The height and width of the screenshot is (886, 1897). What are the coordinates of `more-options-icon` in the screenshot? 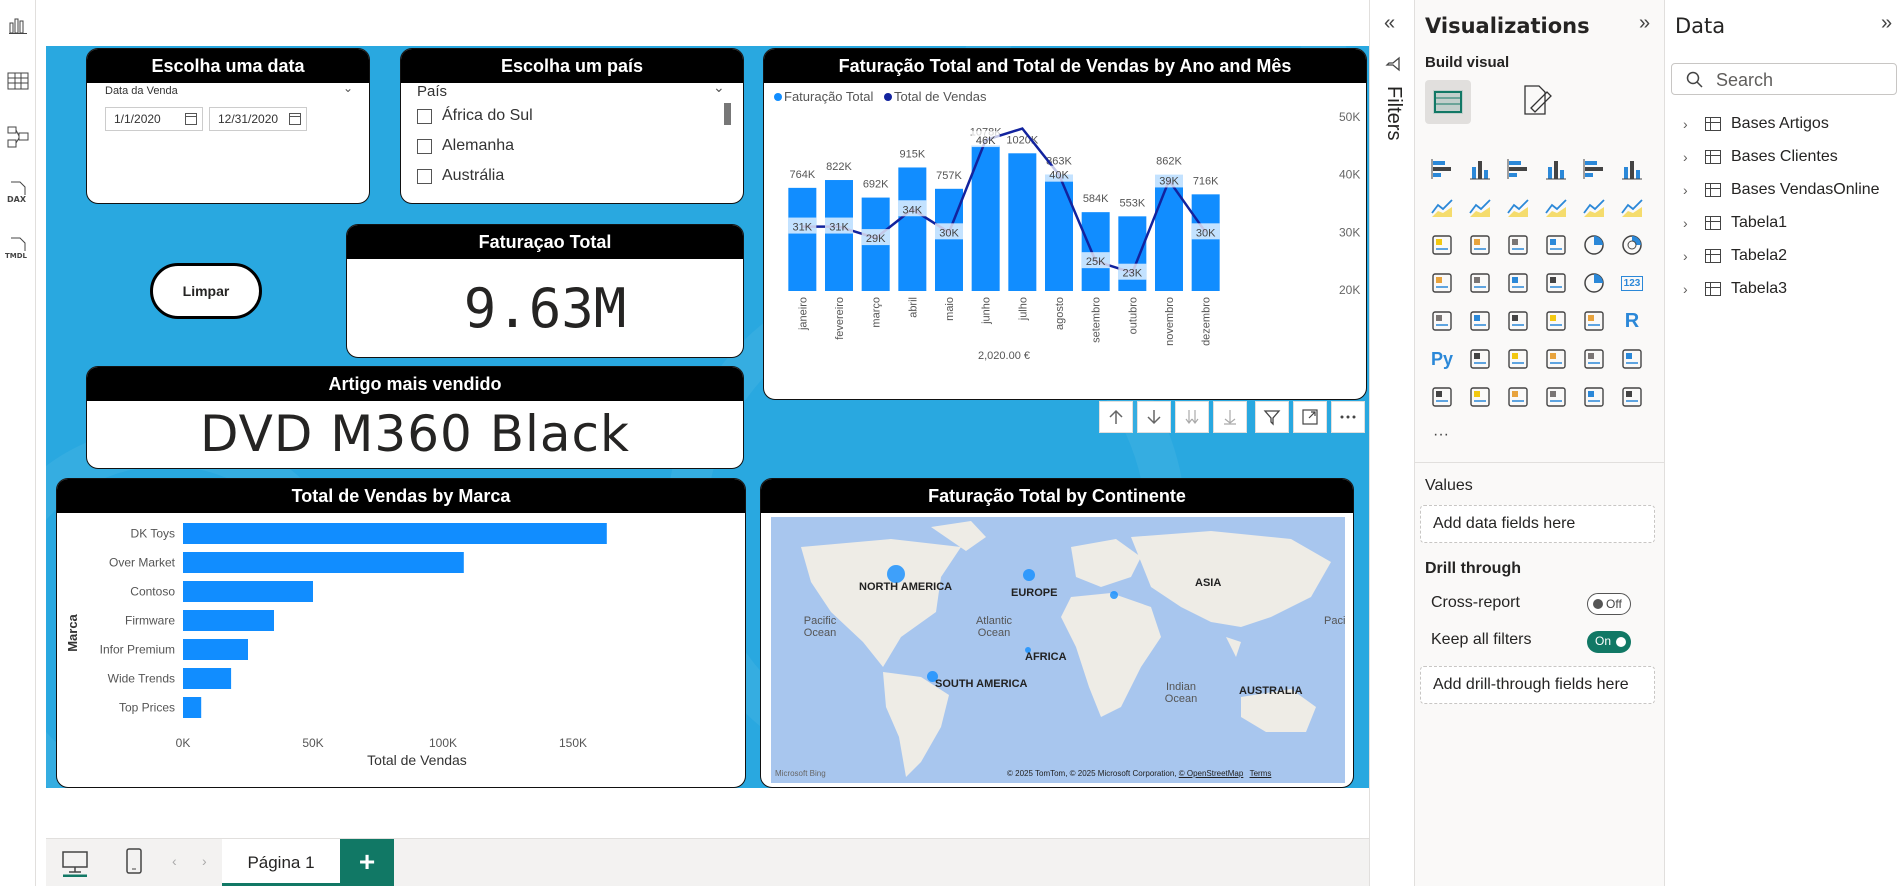 It's located at (1348, 417).